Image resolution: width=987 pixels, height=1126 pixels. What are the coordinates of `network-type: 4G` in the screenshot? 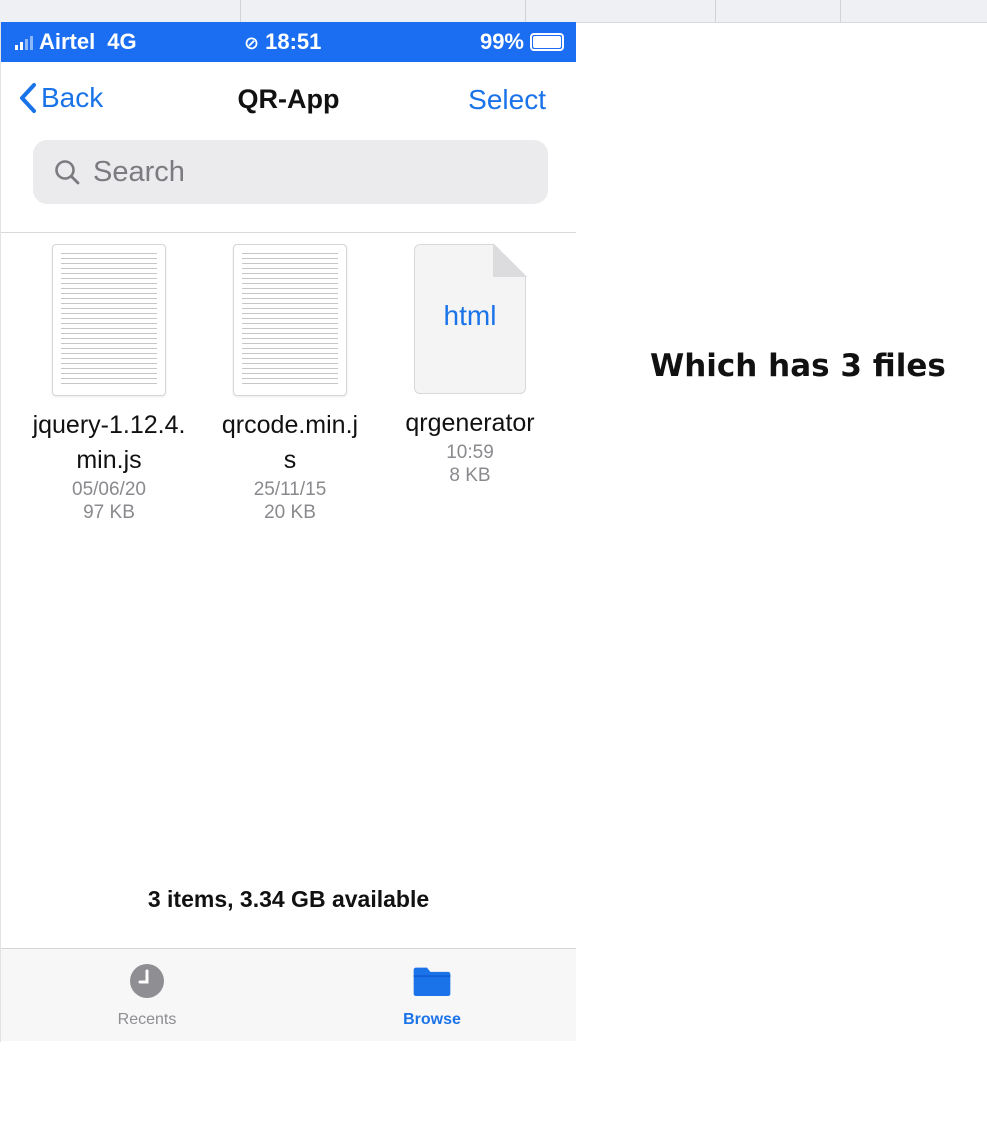 It's located at (122, 41).